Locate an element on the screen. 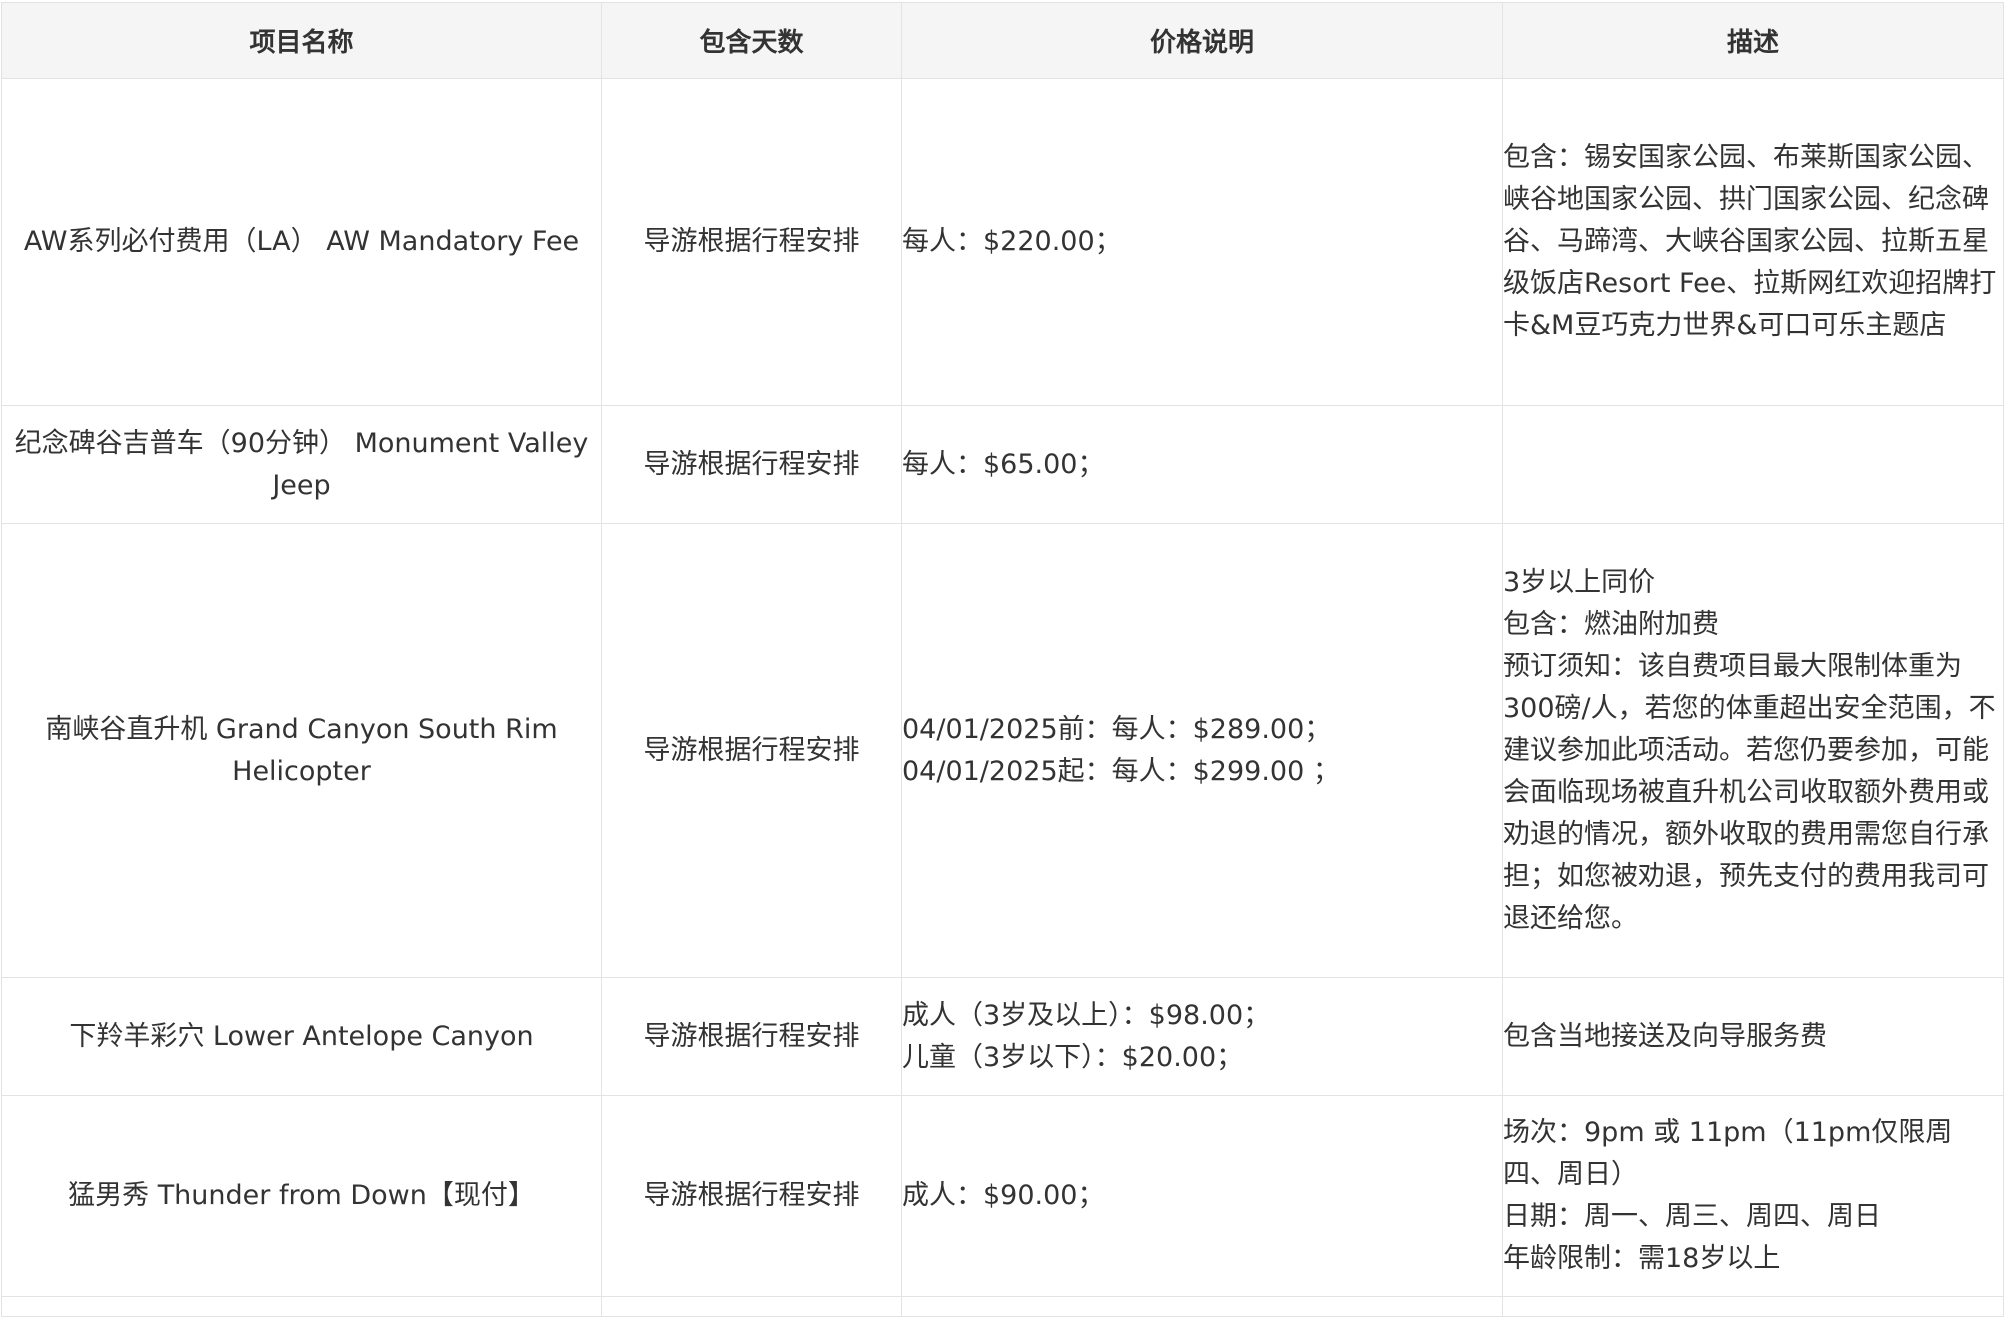  item-name-cell: 南峡谷直升机 Grand Canyon South Rim Helicopter is located at coordinates (301, 750).